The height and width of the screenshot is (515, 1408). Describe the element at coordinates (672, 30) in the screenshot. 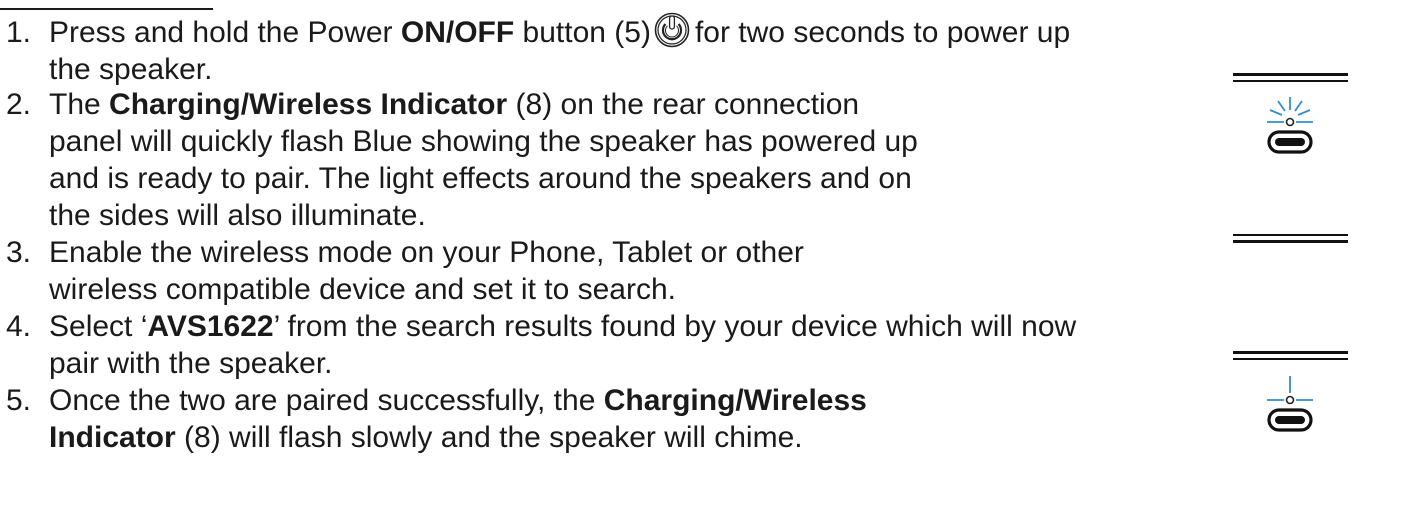

I see `power-icon` at that location.